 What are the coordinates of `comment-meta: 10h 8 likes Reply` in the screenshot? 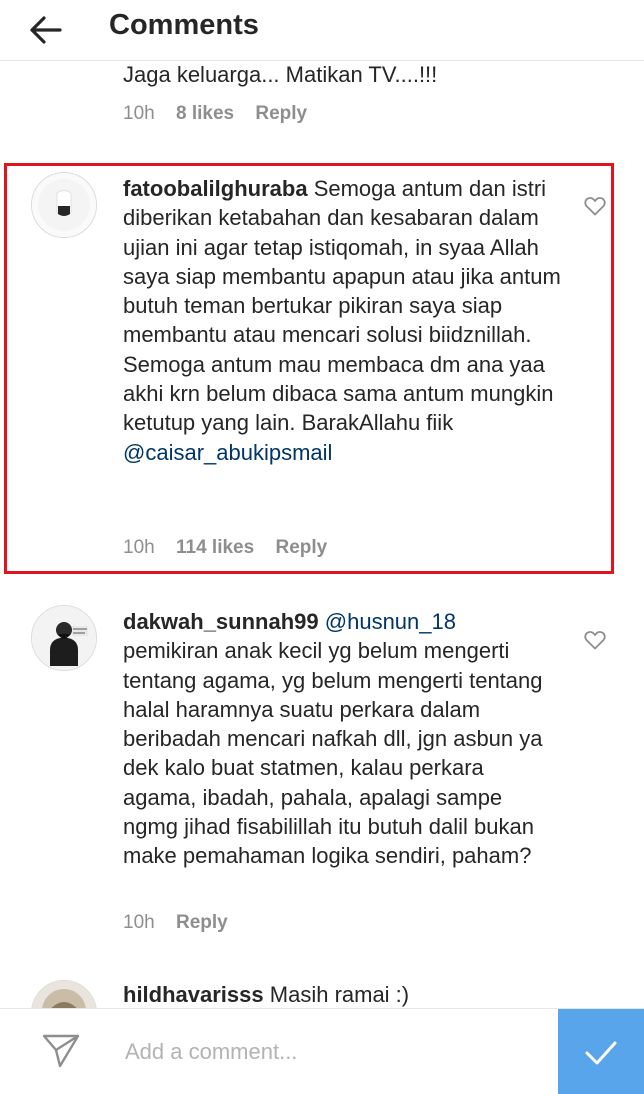 It's located at (223, 114).